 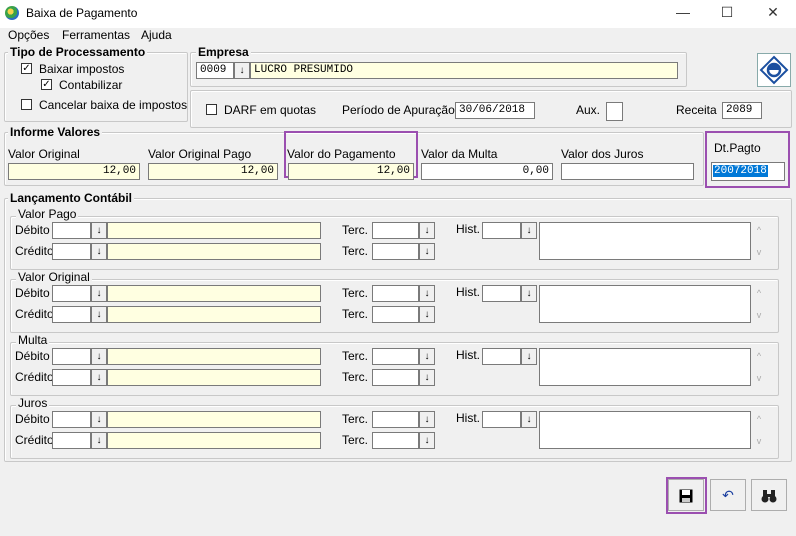 I want to click on juros-scroll-down-icon: v, so click(x=759, y=441).